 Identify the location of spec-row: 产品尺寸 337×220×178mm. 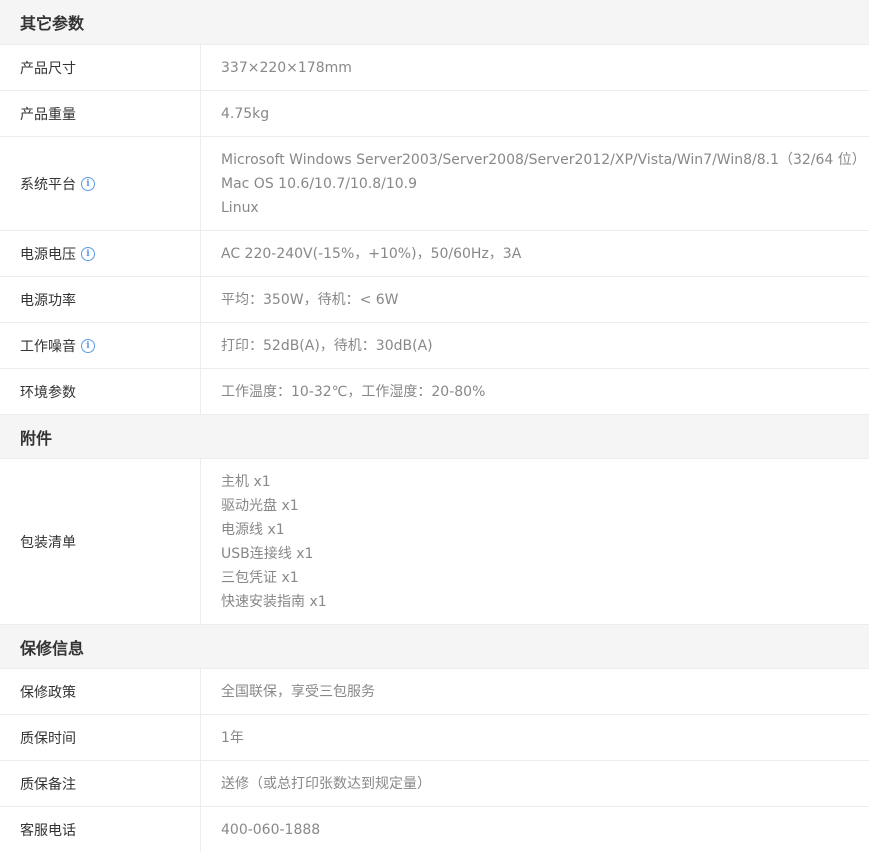
(434, 67).